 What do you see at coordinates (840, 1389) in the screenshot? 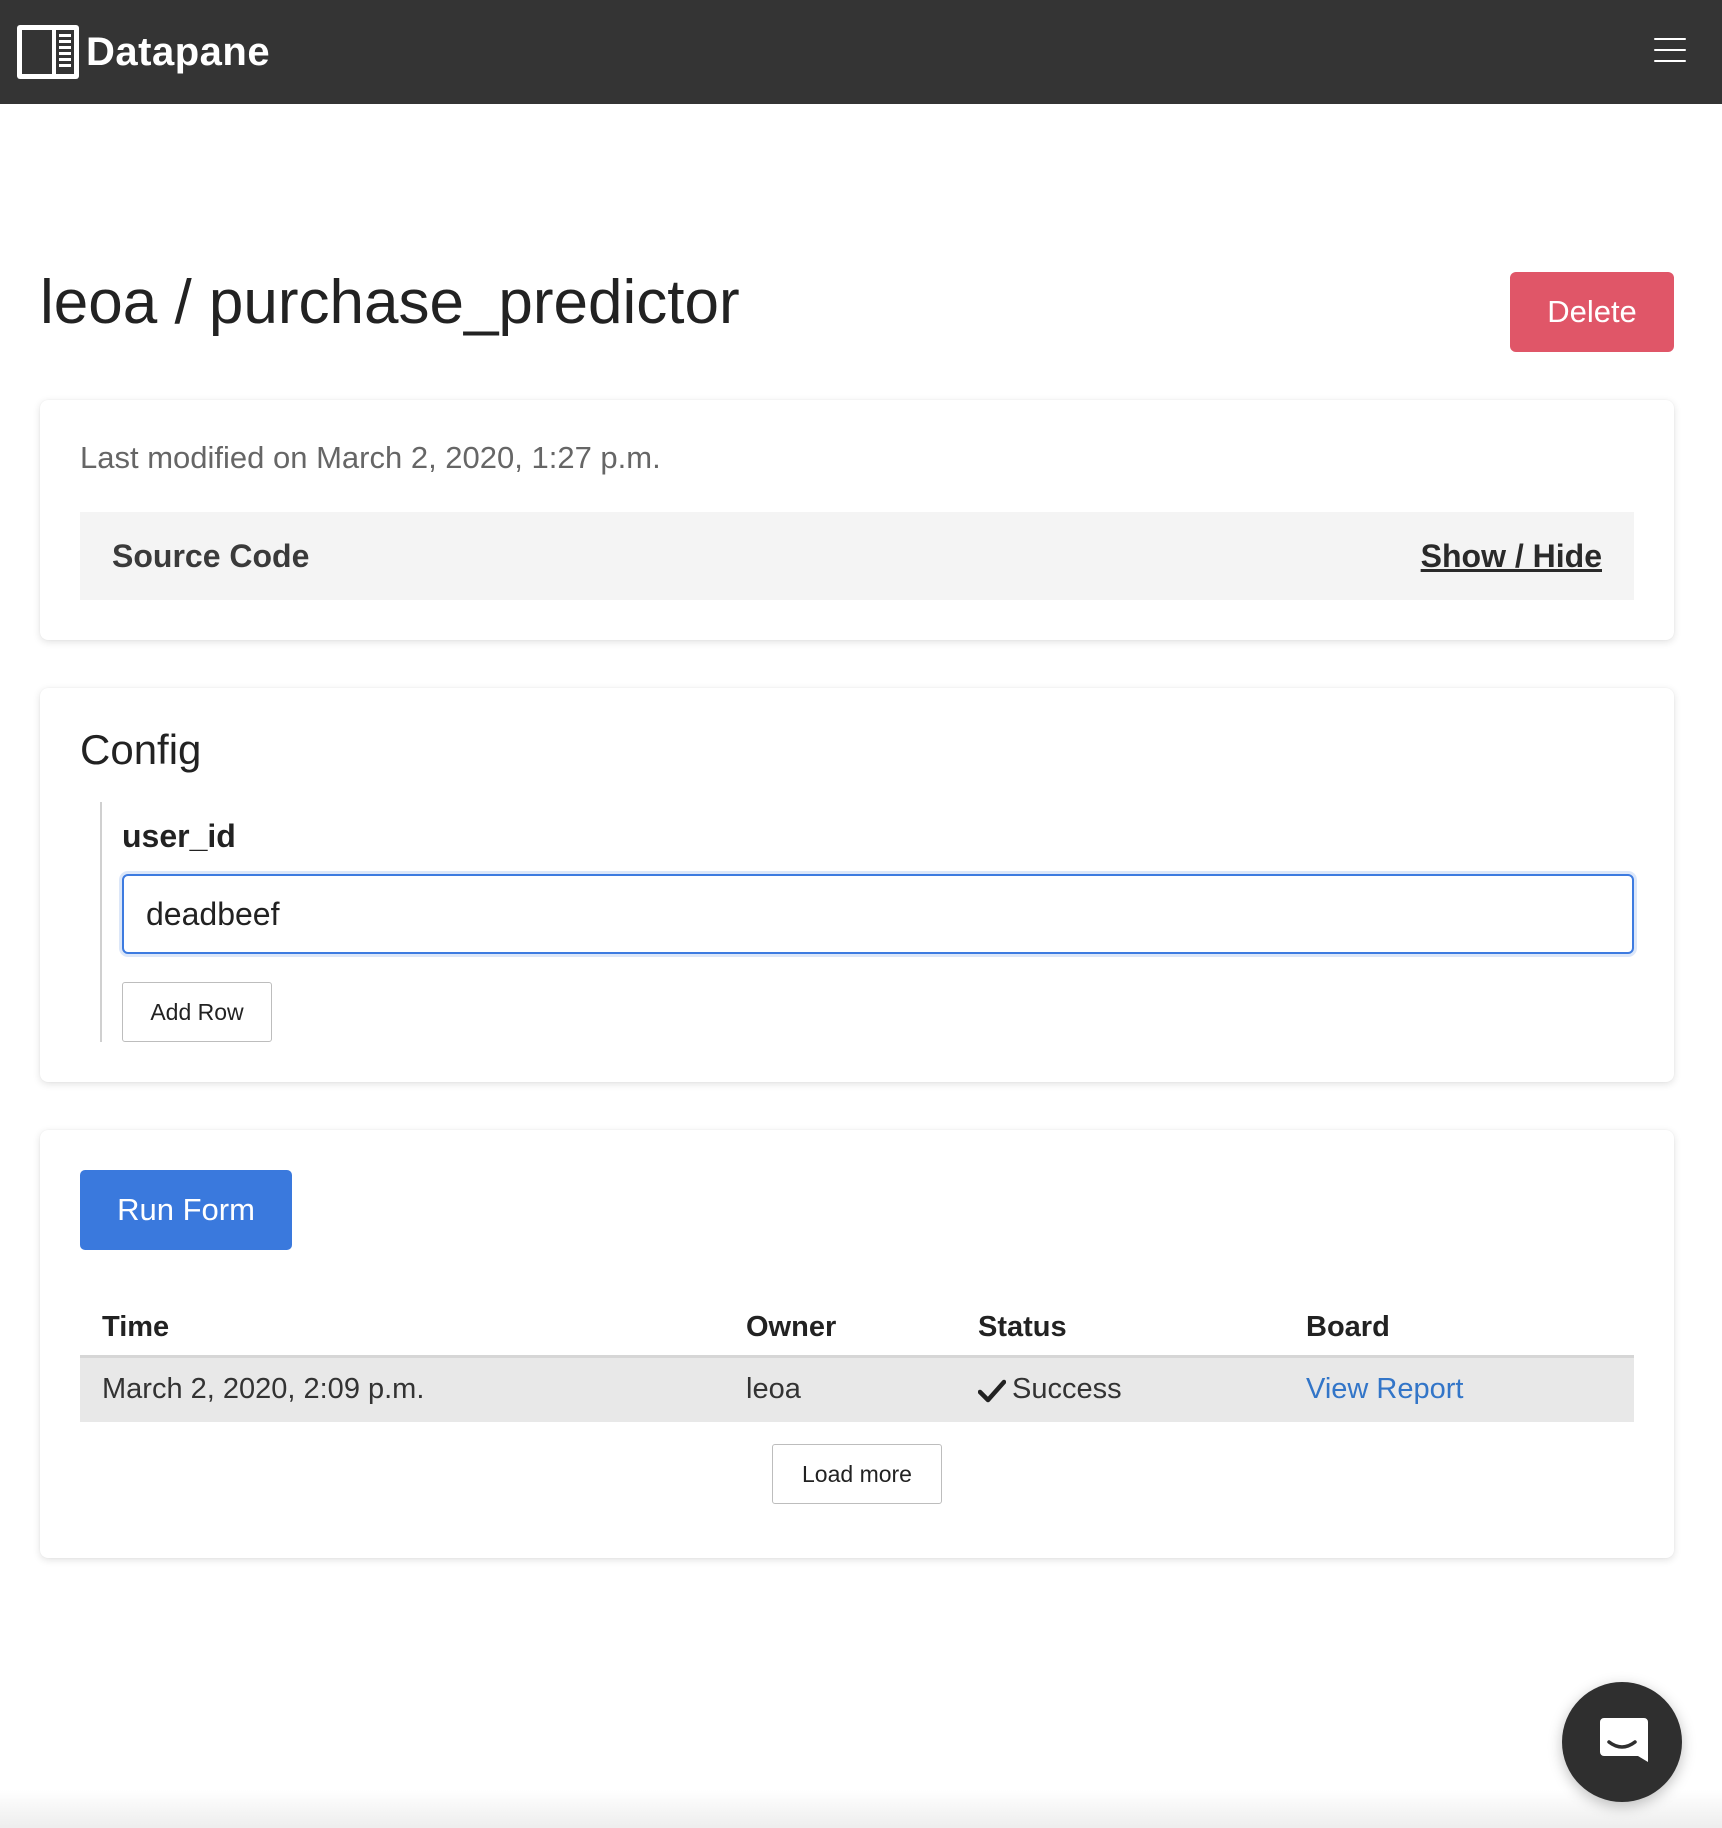
I see `run-owner-cell: leoa` at bounding box center [840, 1389].